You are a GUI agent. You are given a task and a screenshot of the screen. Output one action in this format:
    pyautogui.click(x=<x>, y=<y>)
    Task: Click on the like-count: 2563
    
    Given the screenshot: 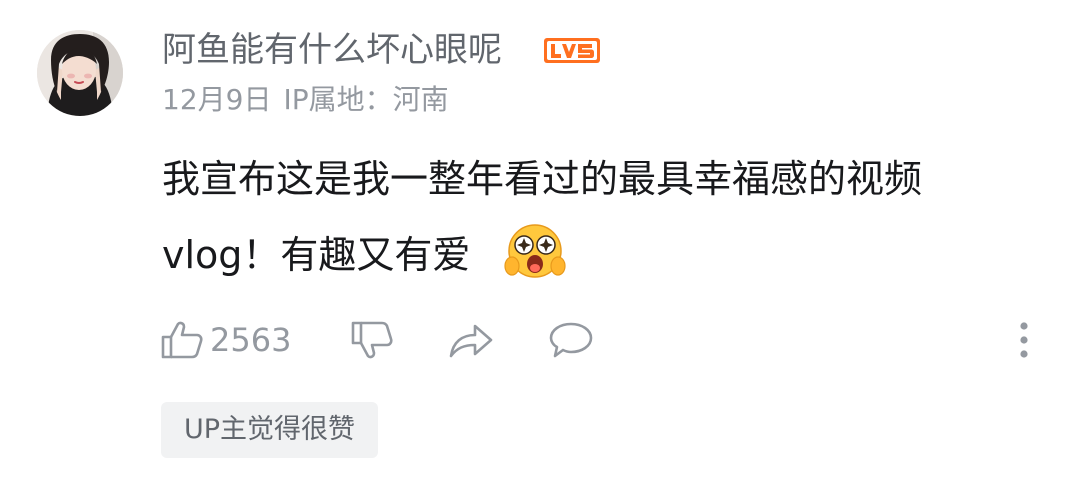 What is the action you would take?
    pyautogui.click(x=251, y=340)
    